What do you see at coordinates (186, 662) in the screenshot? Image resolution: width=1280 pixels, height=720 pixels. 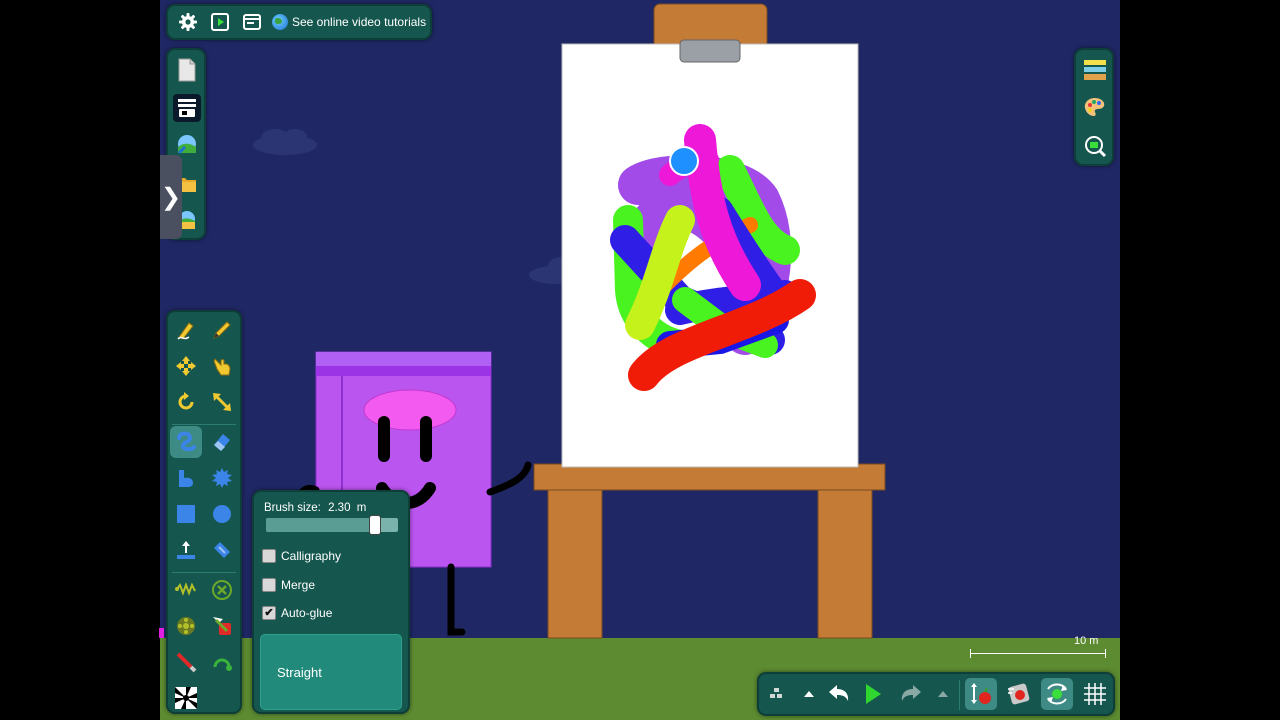 I see `laser-tool` at bounding box center [186, 662].